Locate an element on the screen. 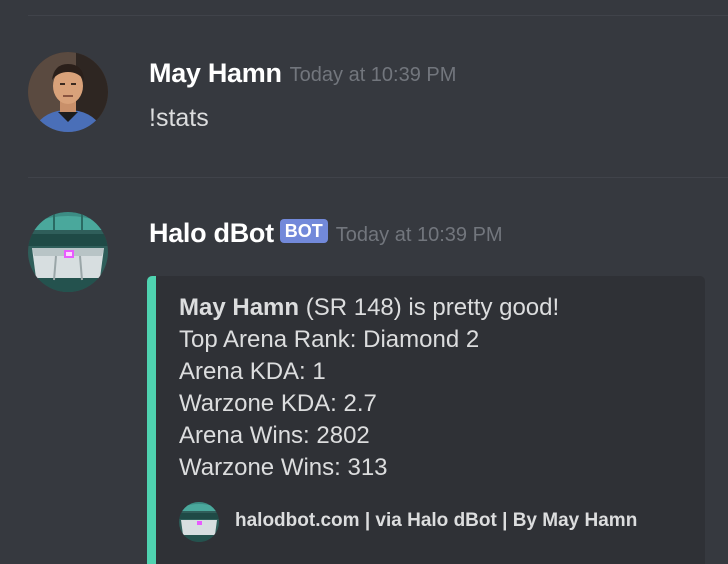 The width and height of the screenshot is (728, 564). message-content: !stats is located at coordinates (179, 118).